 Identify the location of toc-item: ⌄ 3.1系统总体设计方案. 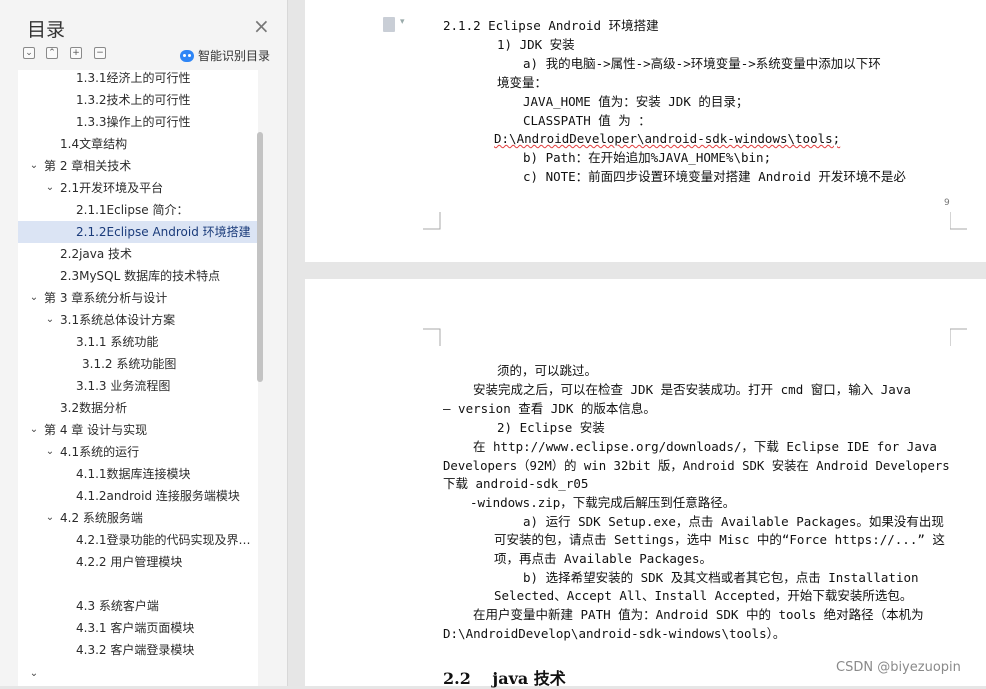
(138, 320).